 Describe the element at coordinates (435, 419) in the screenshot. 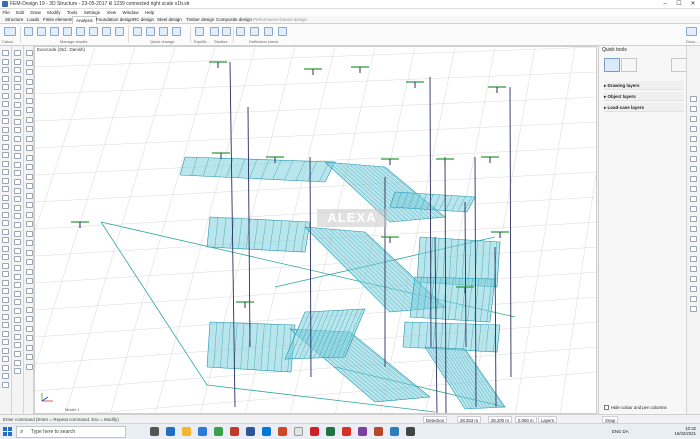

I see `status-detection: Detection` at that location.